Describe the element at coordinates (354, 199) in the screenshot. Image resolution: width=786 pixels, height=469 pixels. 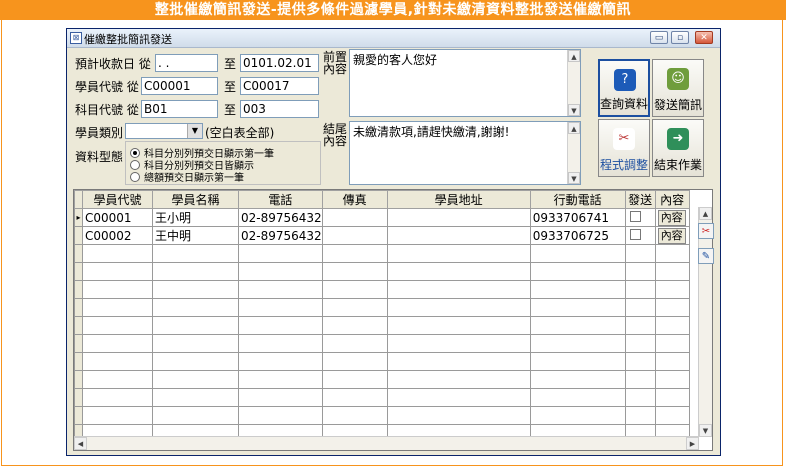
I see `column-header: 傳真` at that location.